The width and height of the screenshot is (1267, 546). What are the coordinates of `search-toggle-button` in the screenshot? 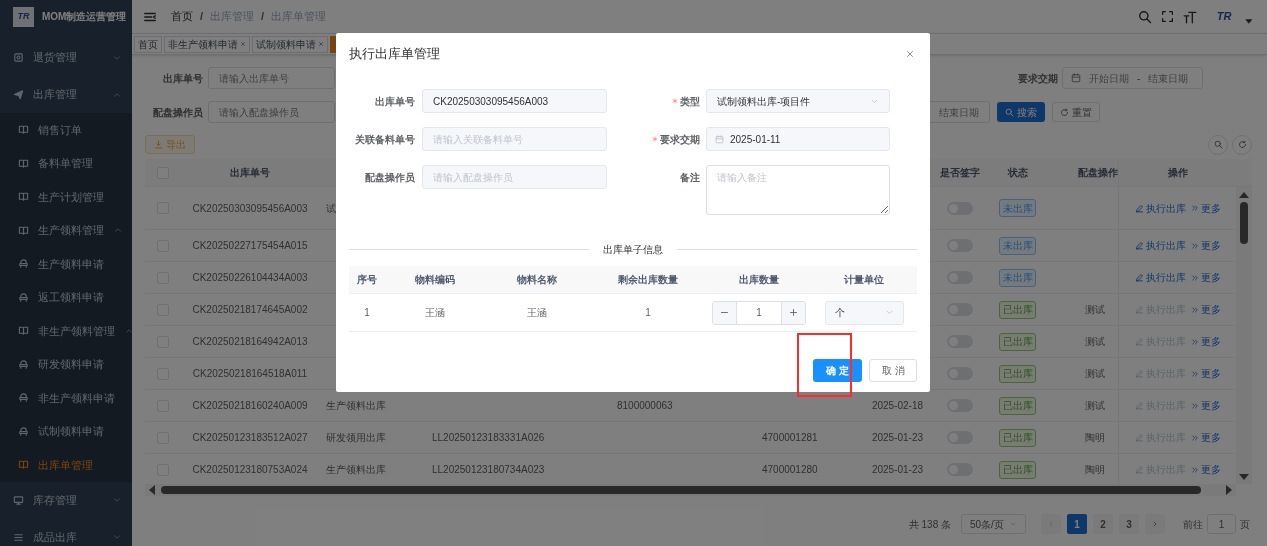 It's located at (1218, 144).